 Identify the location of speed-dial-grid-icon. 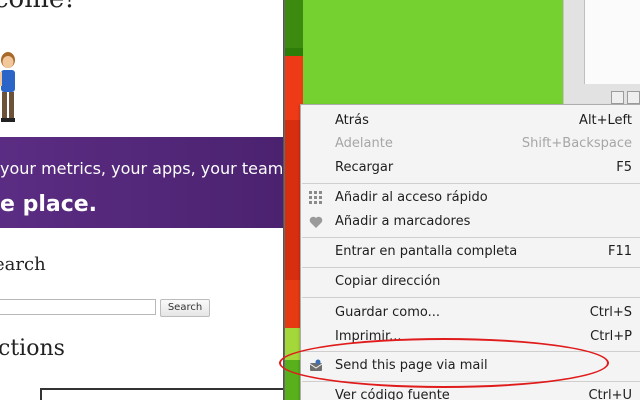
(315, 197).